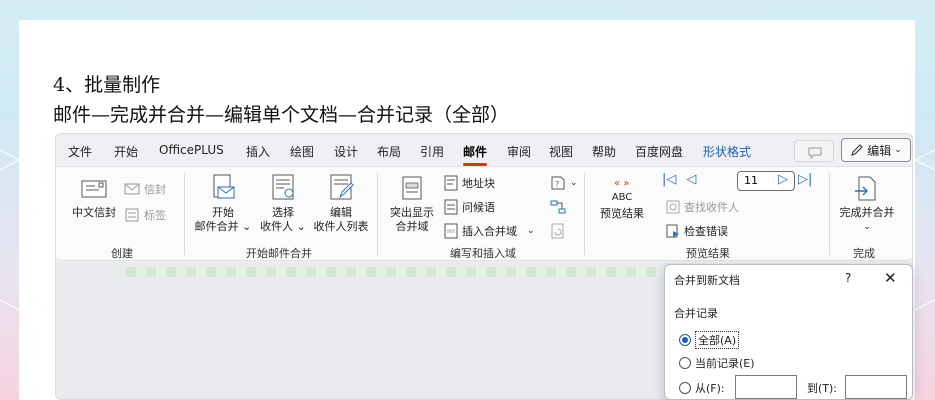 The height and width of the screenshot is (400, 935). I want to click on to-record-field, so click(876, 387).